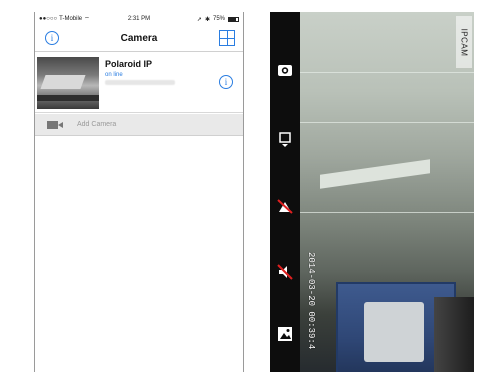  I want to click on timestamp-text: 2014-03-20 00:39:4, so click(311, 301).